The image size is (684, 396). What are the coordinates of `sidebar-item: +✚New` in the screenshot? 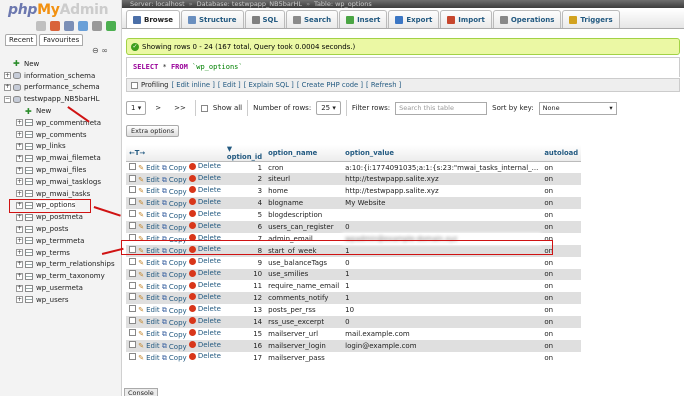 It's located at (62, 111).